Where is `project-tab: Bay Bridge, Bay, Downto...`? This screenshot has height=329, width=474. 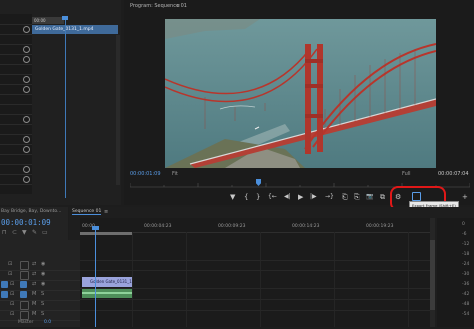
project-tab: Bay Bridge, Bay, Downto... is located at coordinates (31, 211).